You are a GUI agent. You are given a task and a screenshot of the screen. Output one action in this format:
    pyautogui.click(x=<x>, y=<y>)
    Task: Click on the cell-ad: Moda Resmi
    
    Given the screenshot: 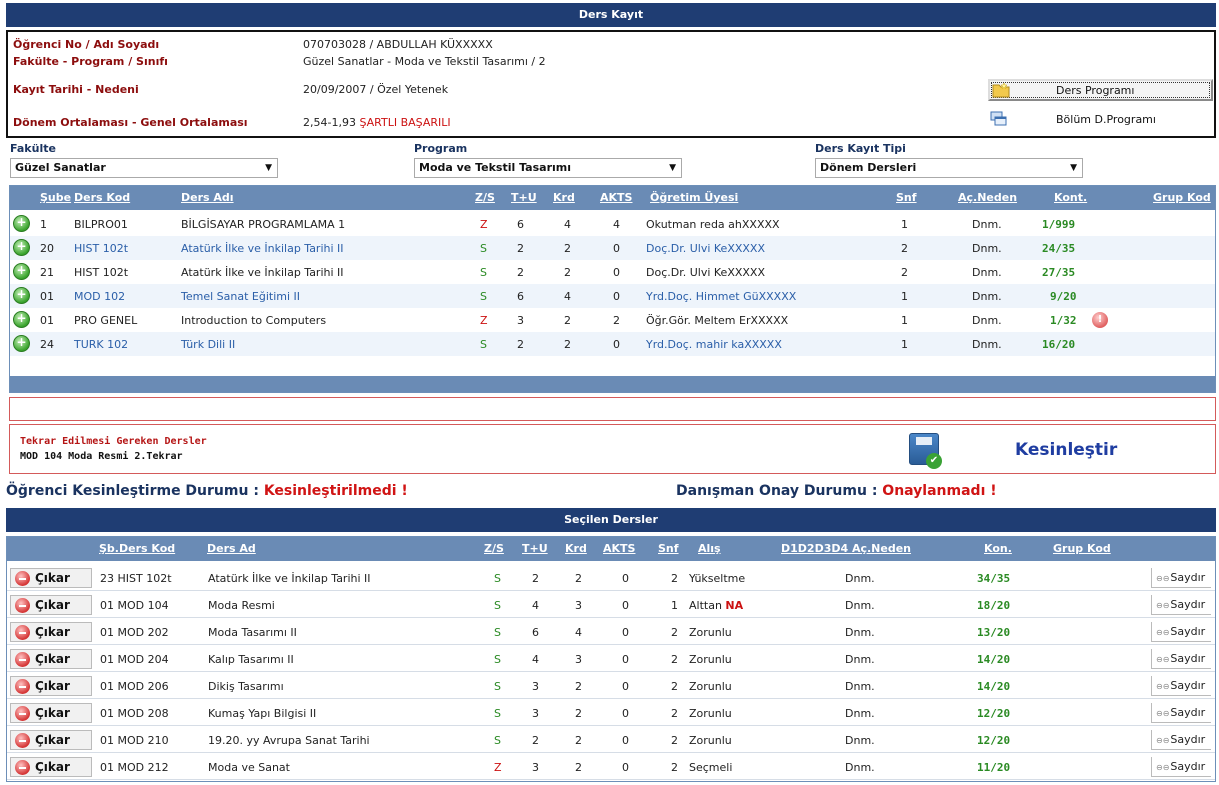 What is the action you would take?
    pyautogui.click(x=241, y=605)
    